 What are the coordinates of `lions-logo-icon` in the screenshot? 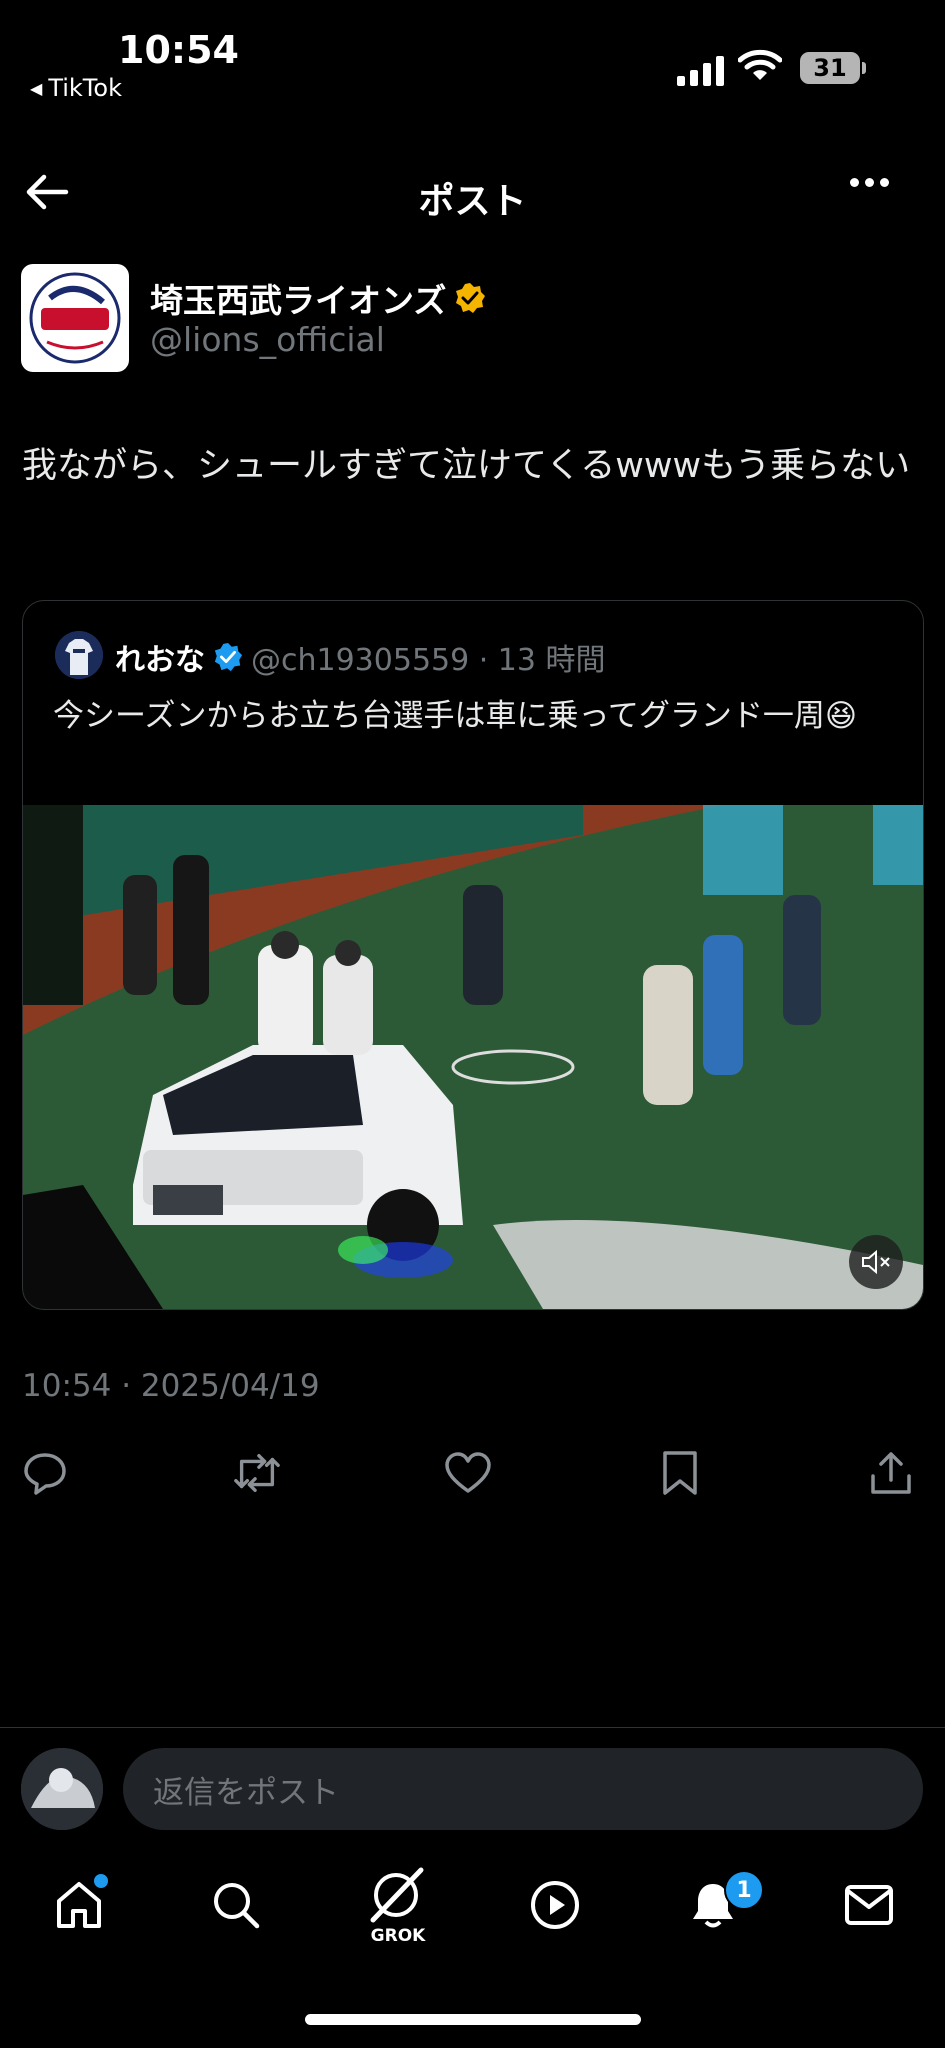 It's located at (75, 318).